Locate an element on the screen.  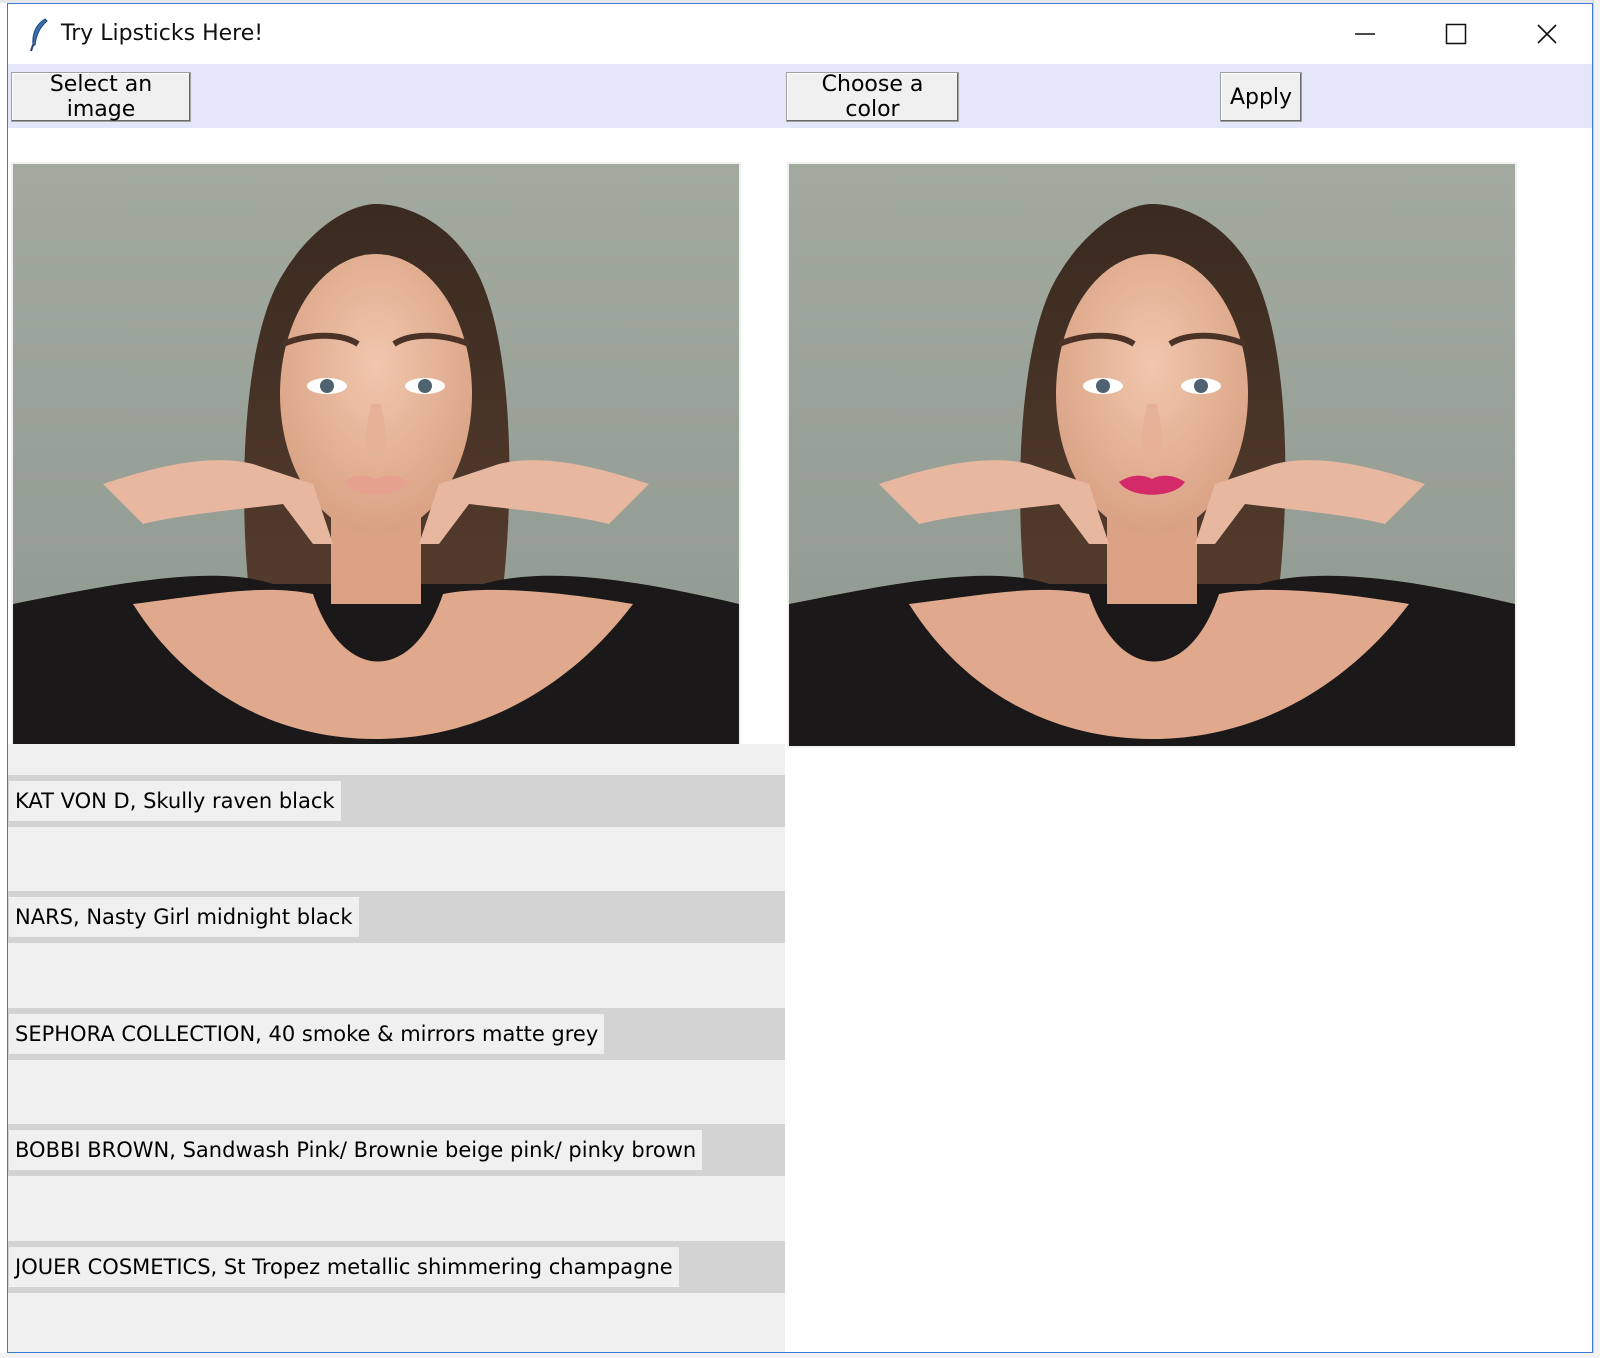
close-icon is located at coordinates (1547, 34).